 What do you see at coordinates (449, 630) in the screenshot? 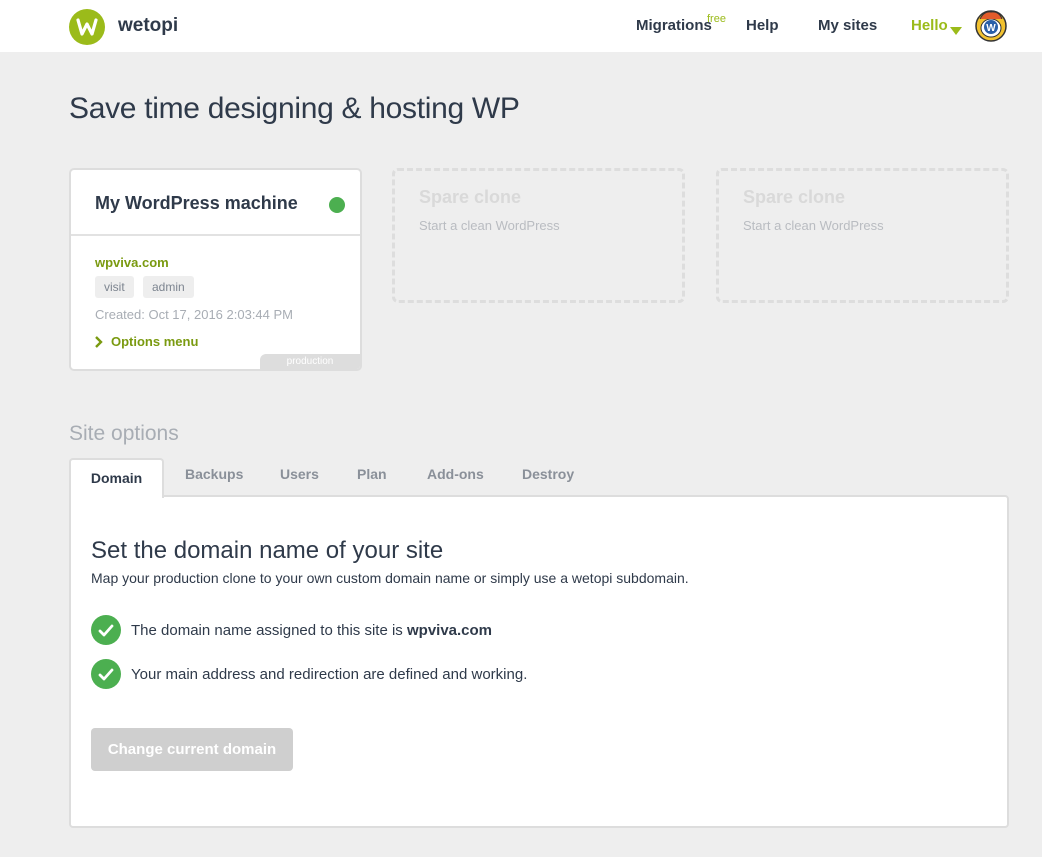
I see `assigned-domain: wpviva.com` at bounding box center [449, 630].